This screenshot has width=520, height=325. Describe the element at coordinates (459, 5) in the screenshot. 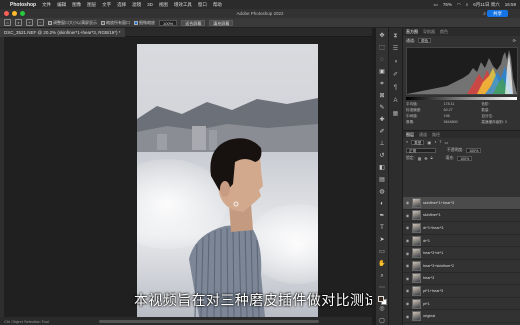

I see `wifi-icon: ◠` at that location.